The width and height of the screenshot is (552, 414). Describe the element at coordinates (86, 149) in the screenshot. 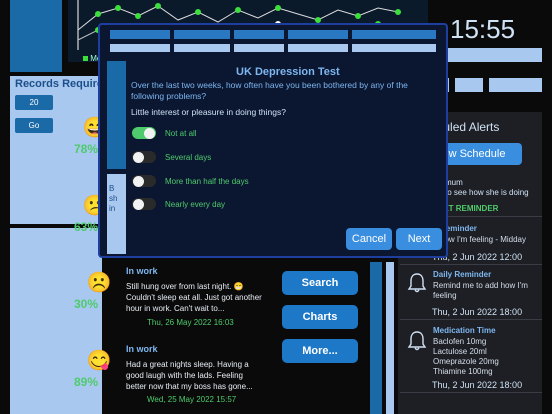

I see `mood-percent: 78%` at that location.